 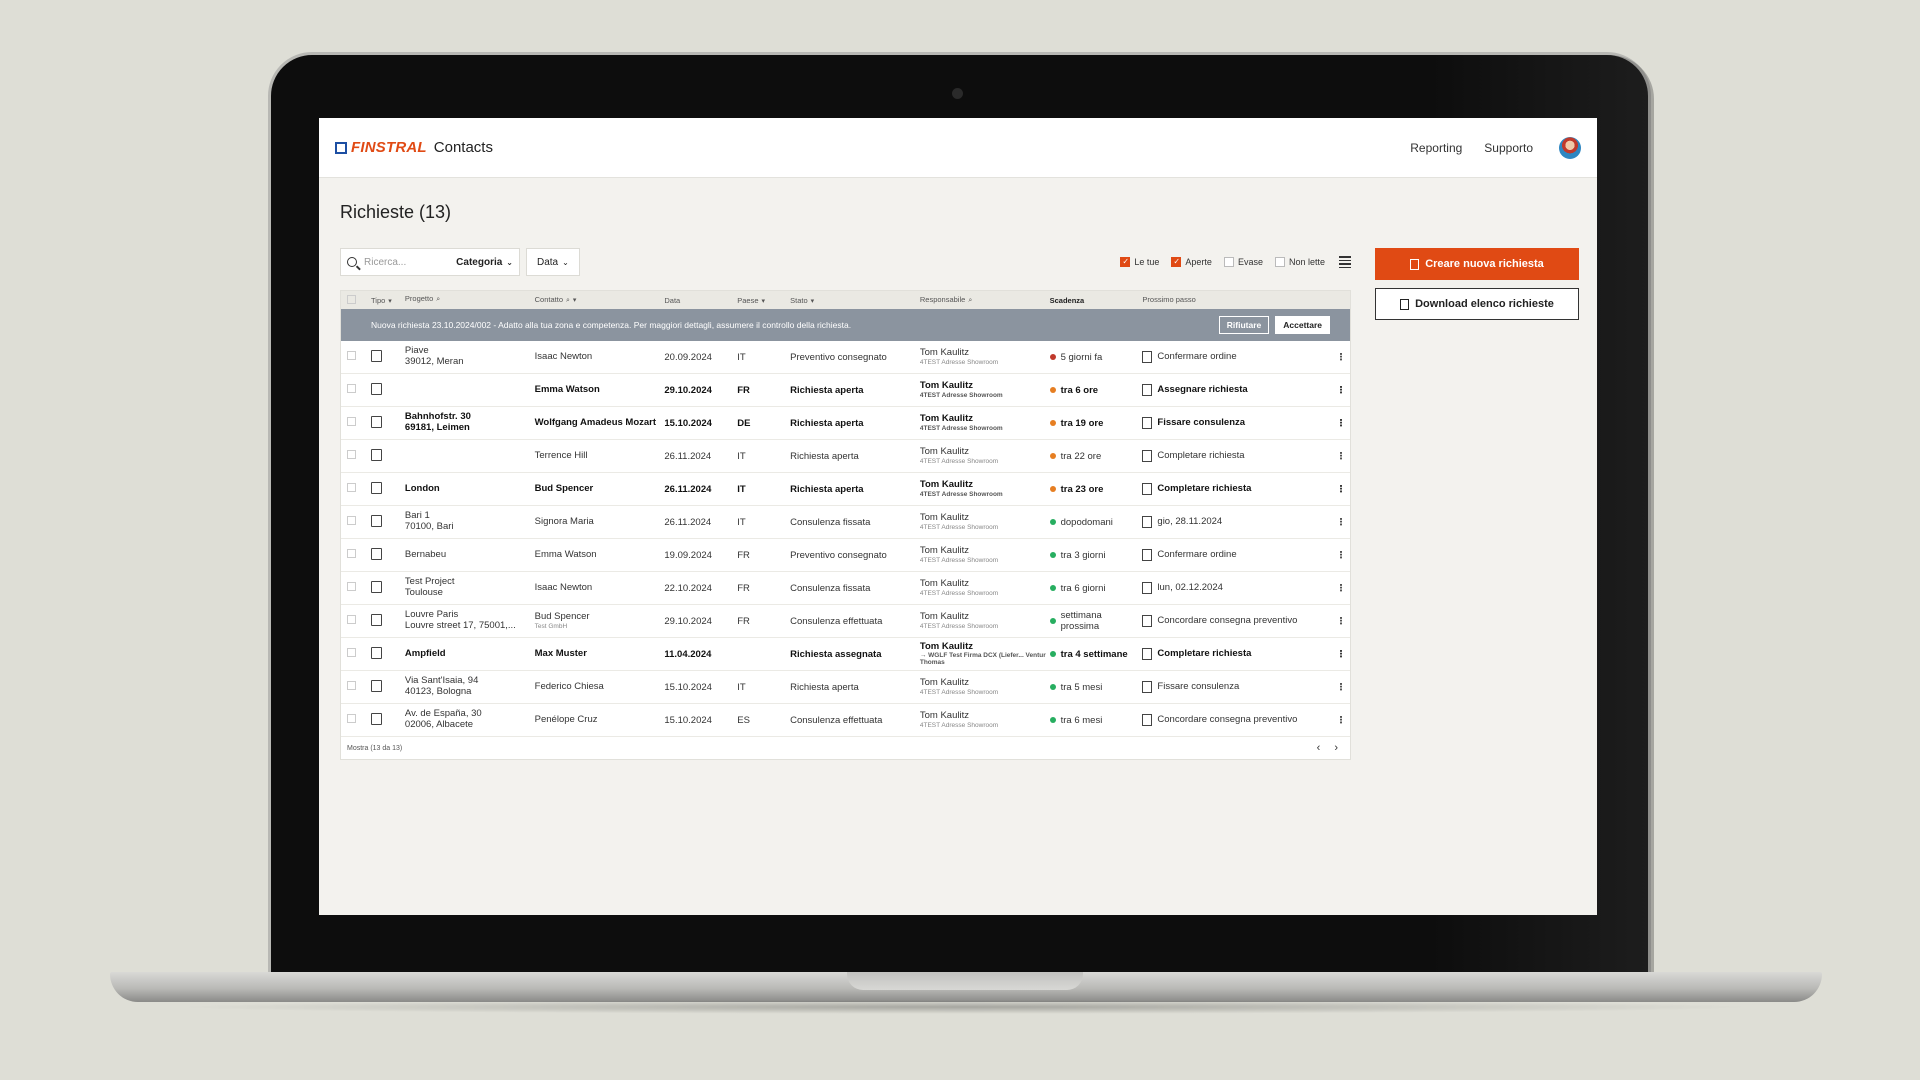 What do you see at coordinates (1336, 748) in the screenshot?
I see `next-page-icon: ›` at bounding box center [1336, 748].